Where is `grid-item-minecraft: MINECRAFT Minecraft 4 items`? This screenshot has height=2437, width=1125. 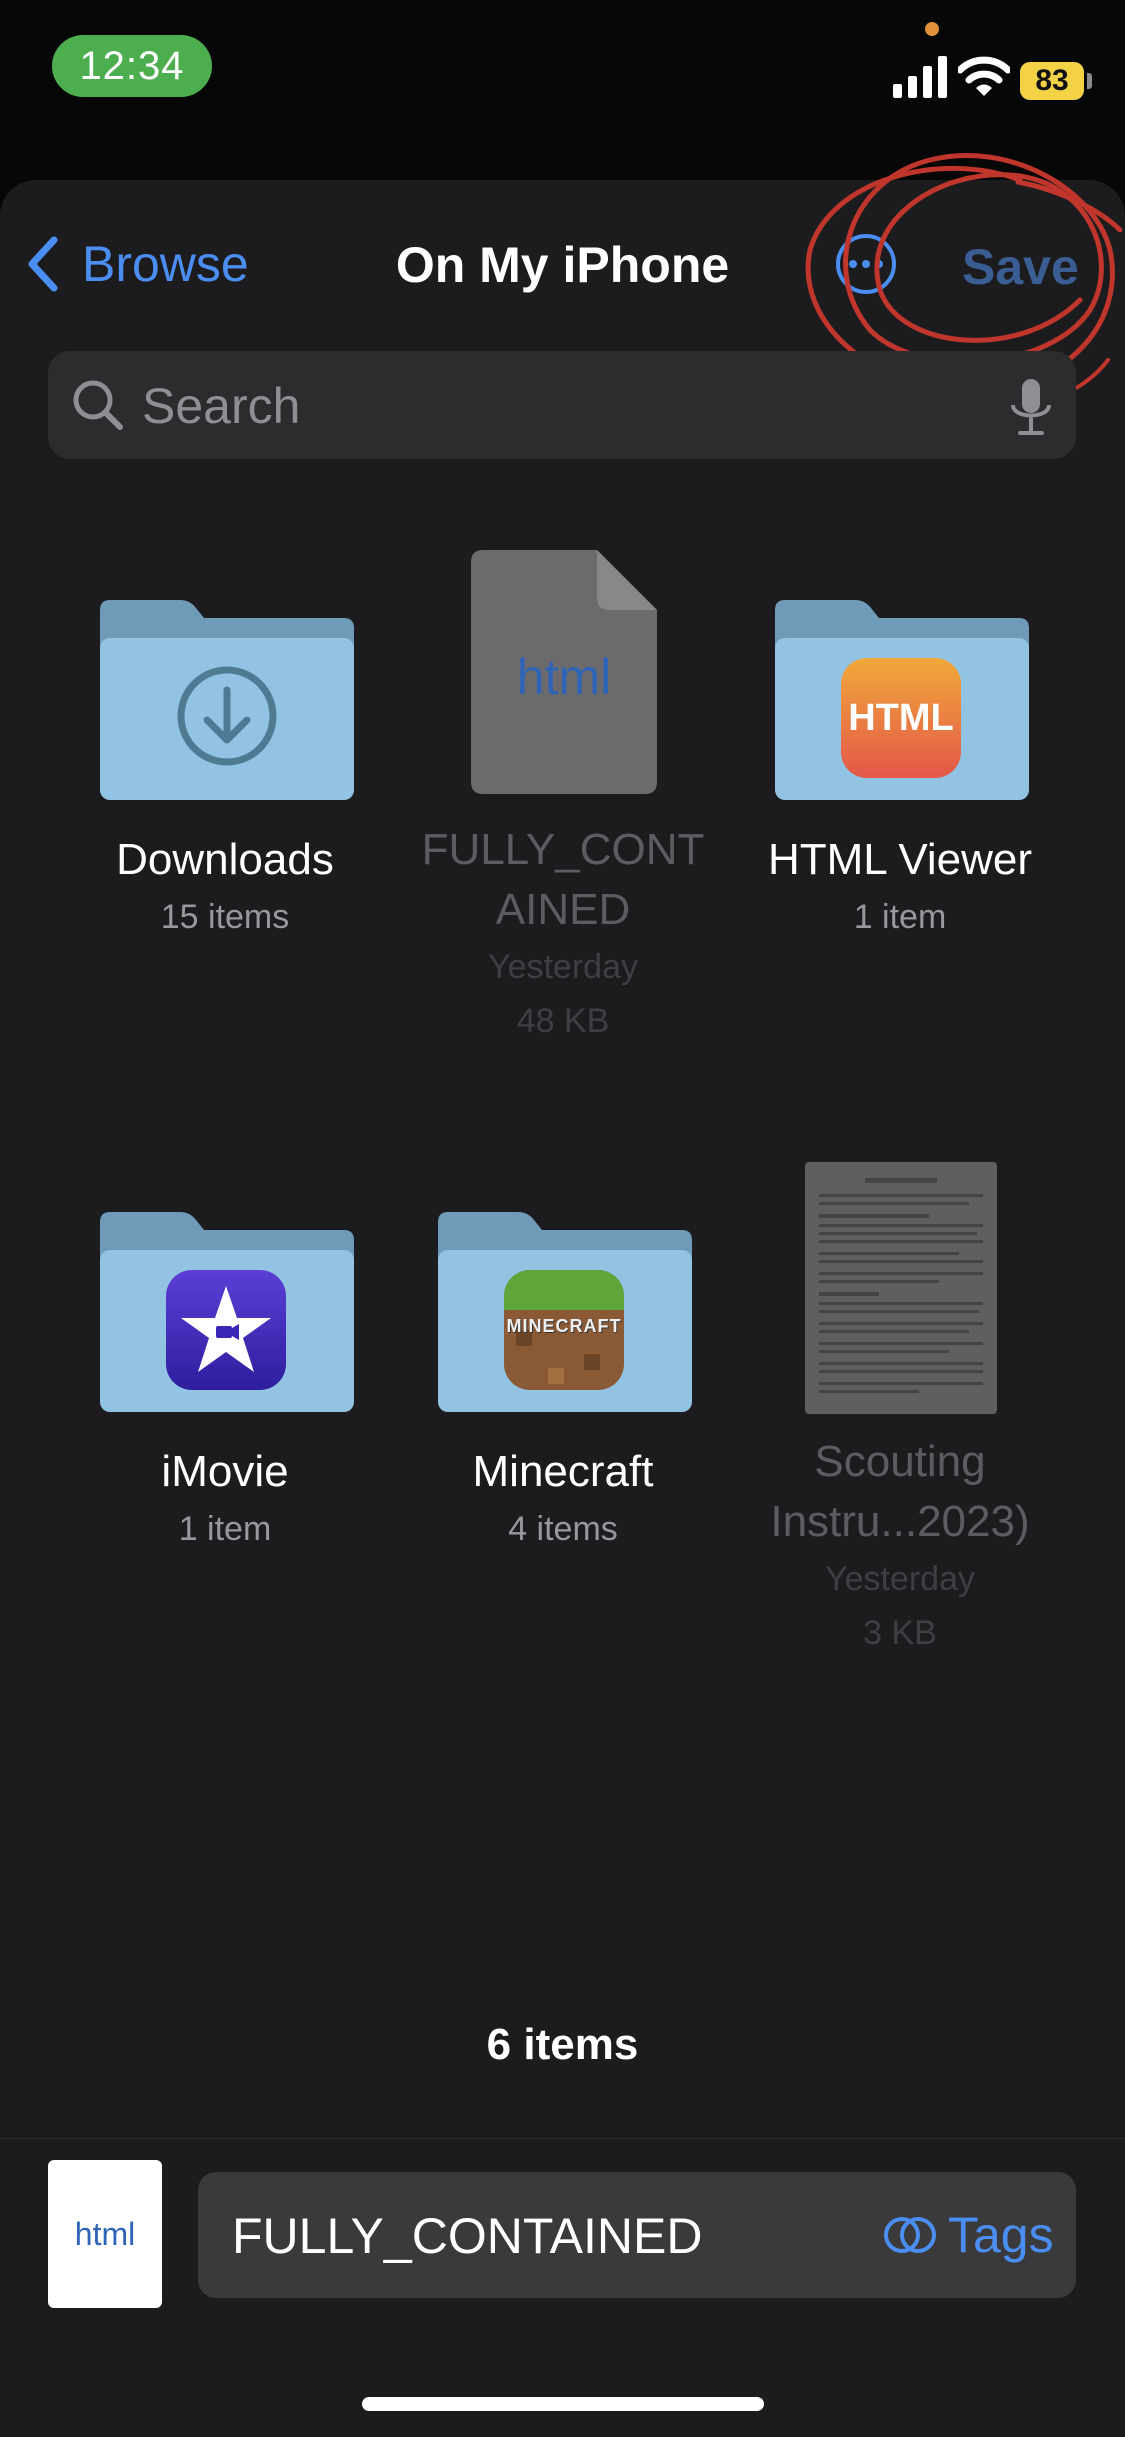 grid-item-minecraft: MINECRAFT Minecraft 4 items is located at coordinates (563, 1364).